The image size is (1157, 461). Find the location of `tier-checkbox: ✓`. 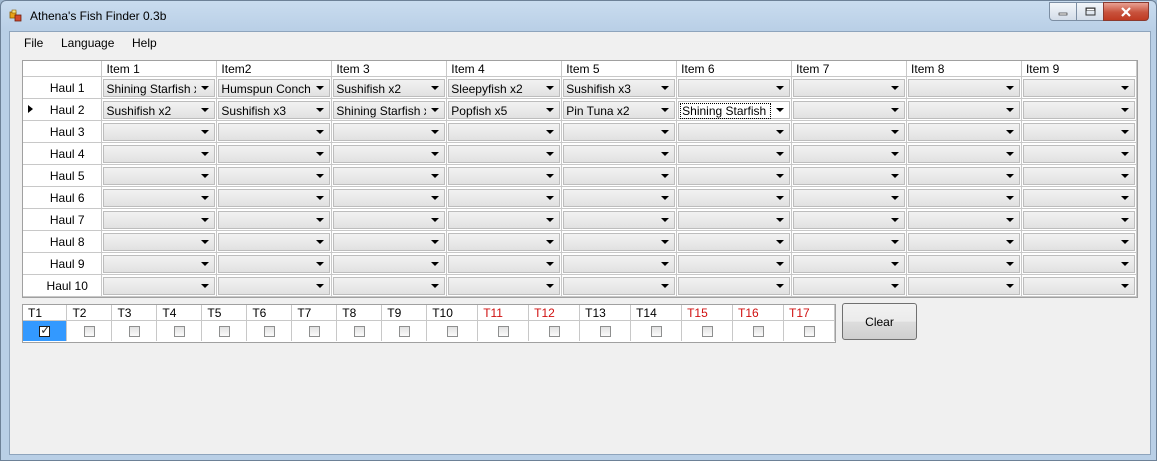

tier-checkbox: ✓ is located at coordinates (44, 330).